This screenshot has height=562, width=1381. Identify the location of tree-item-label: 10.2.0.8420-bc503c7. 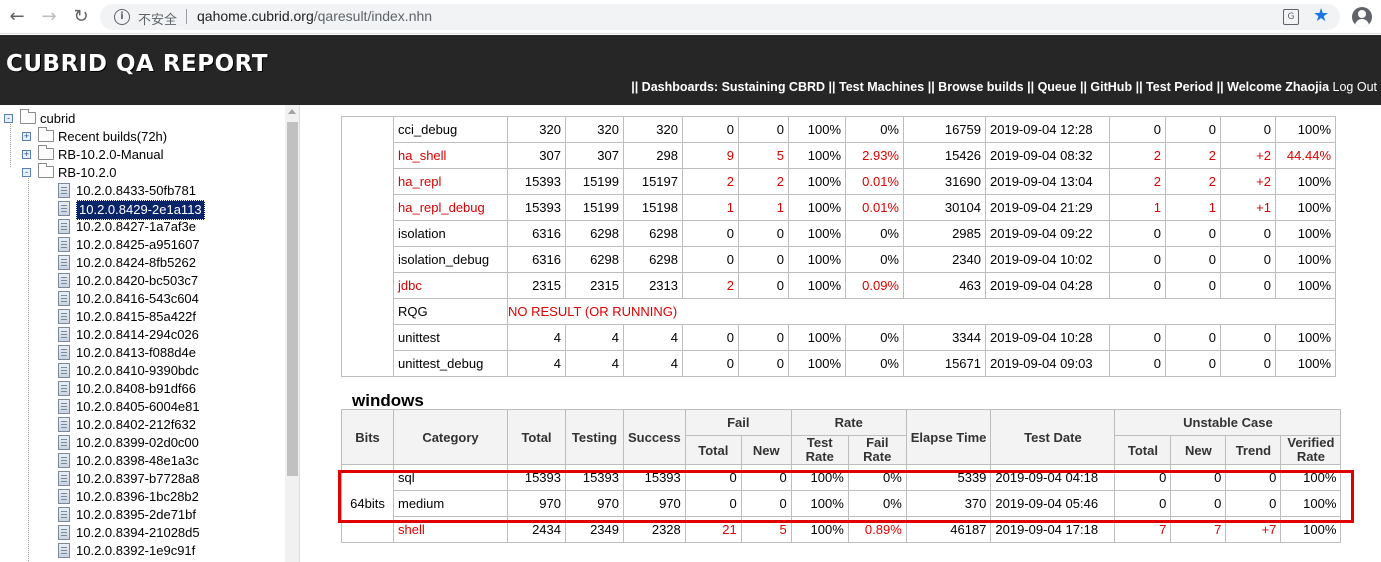
(137, 281).